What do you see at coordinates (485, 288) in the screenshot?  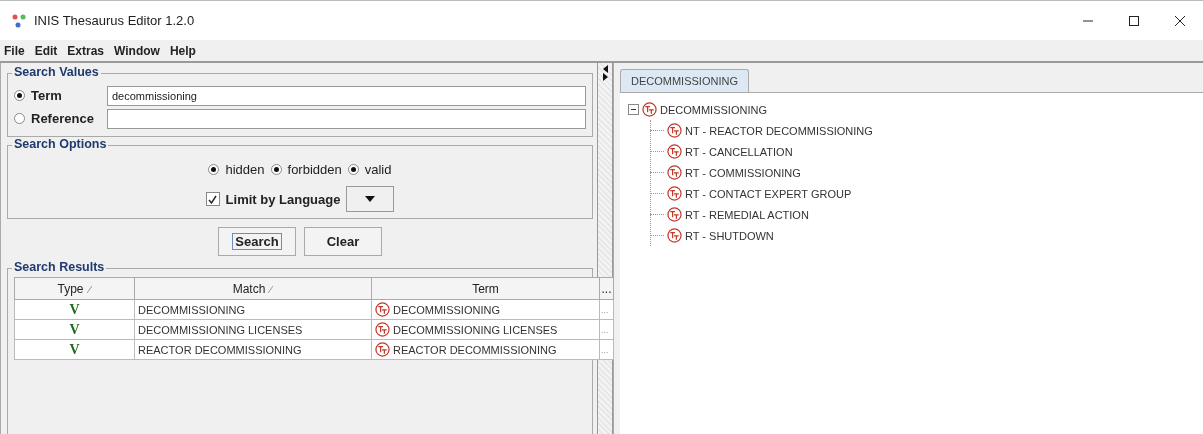 I see `column-header: Term` at bounding box center [485, 288].